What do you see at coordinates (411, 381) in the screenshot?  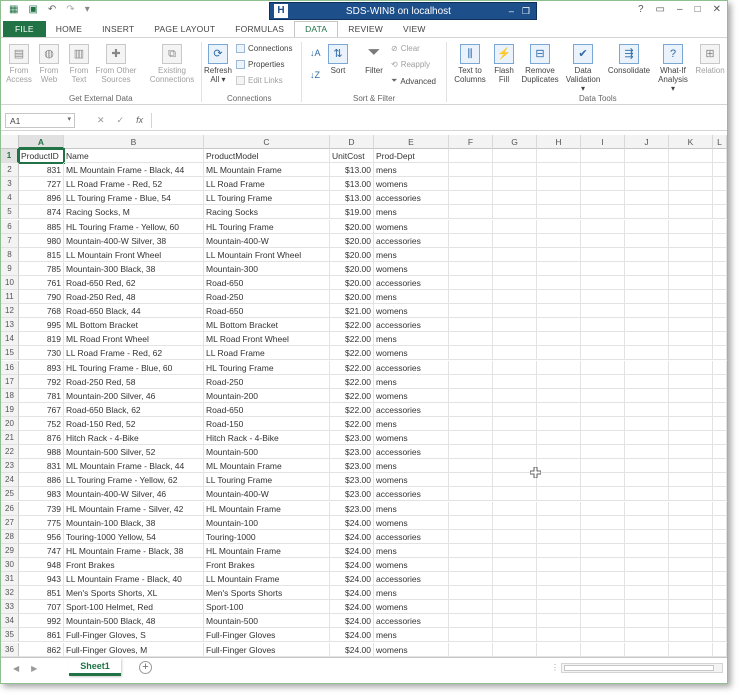 I see `cell-e17: mens` at bounding box center [411, 381].